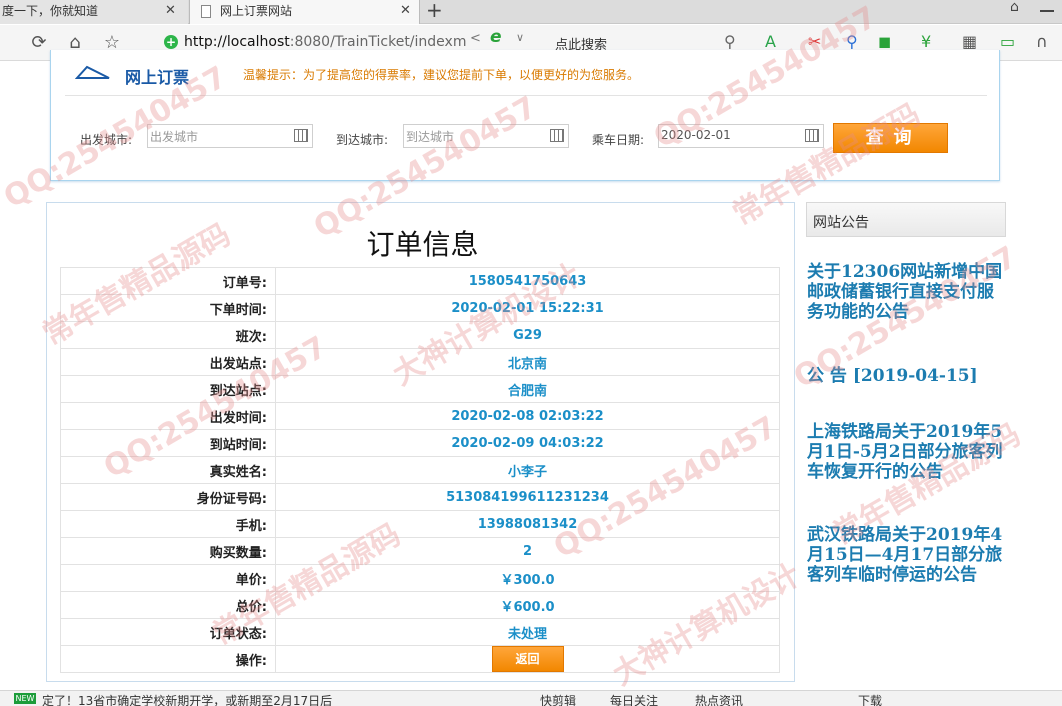 This screenshot has width=1062, height=706. I want to click on hot-news-button: 热点资讯, so click(719, 699).